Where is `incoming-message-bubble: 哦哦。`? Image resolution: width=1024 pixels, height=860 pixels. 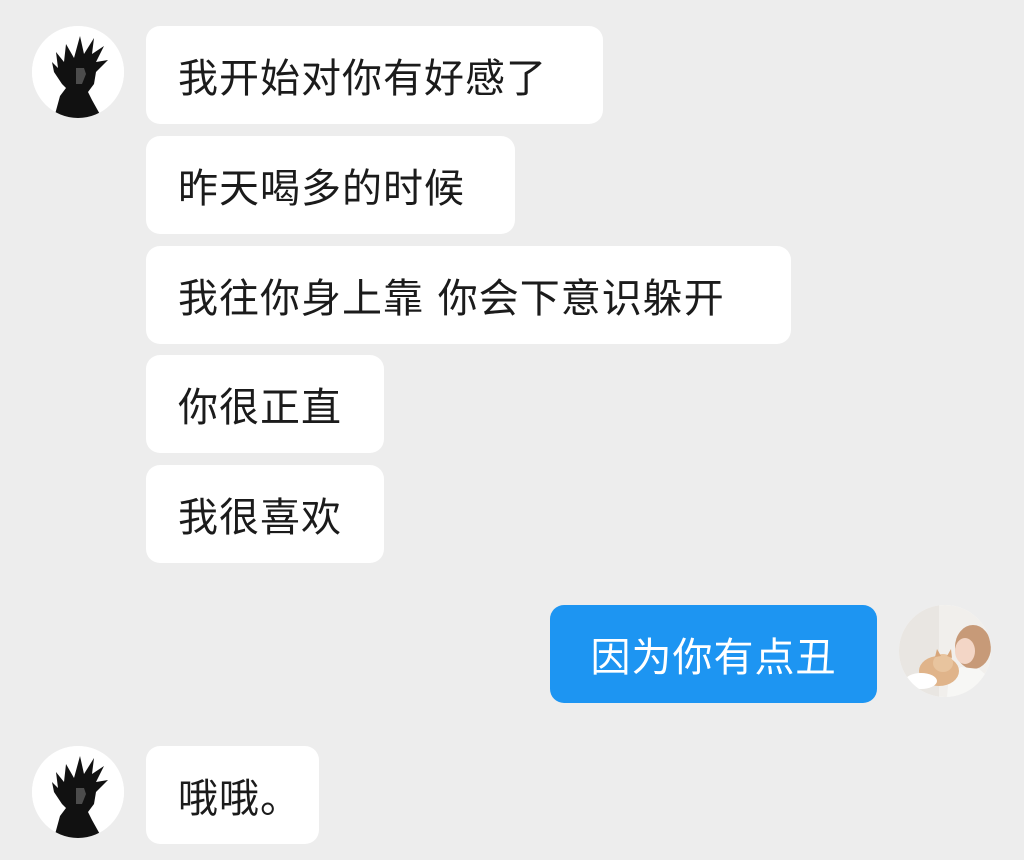 incoming-message-bubble: 哦哦。 is located at coordinates (232, 795).